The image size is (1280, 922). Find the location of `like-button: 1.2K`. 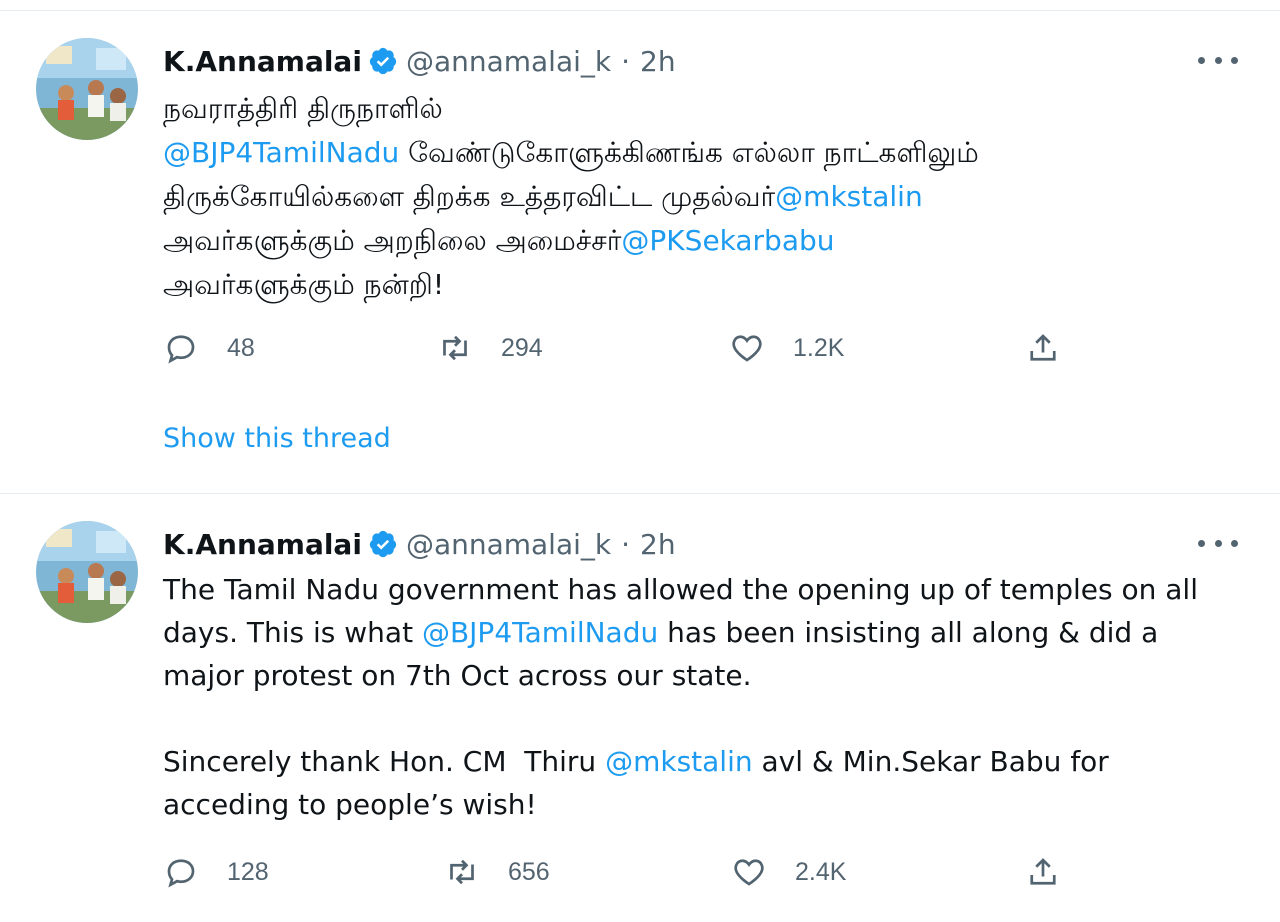

like-button: 1.2K is located at coordinates (786, 348).